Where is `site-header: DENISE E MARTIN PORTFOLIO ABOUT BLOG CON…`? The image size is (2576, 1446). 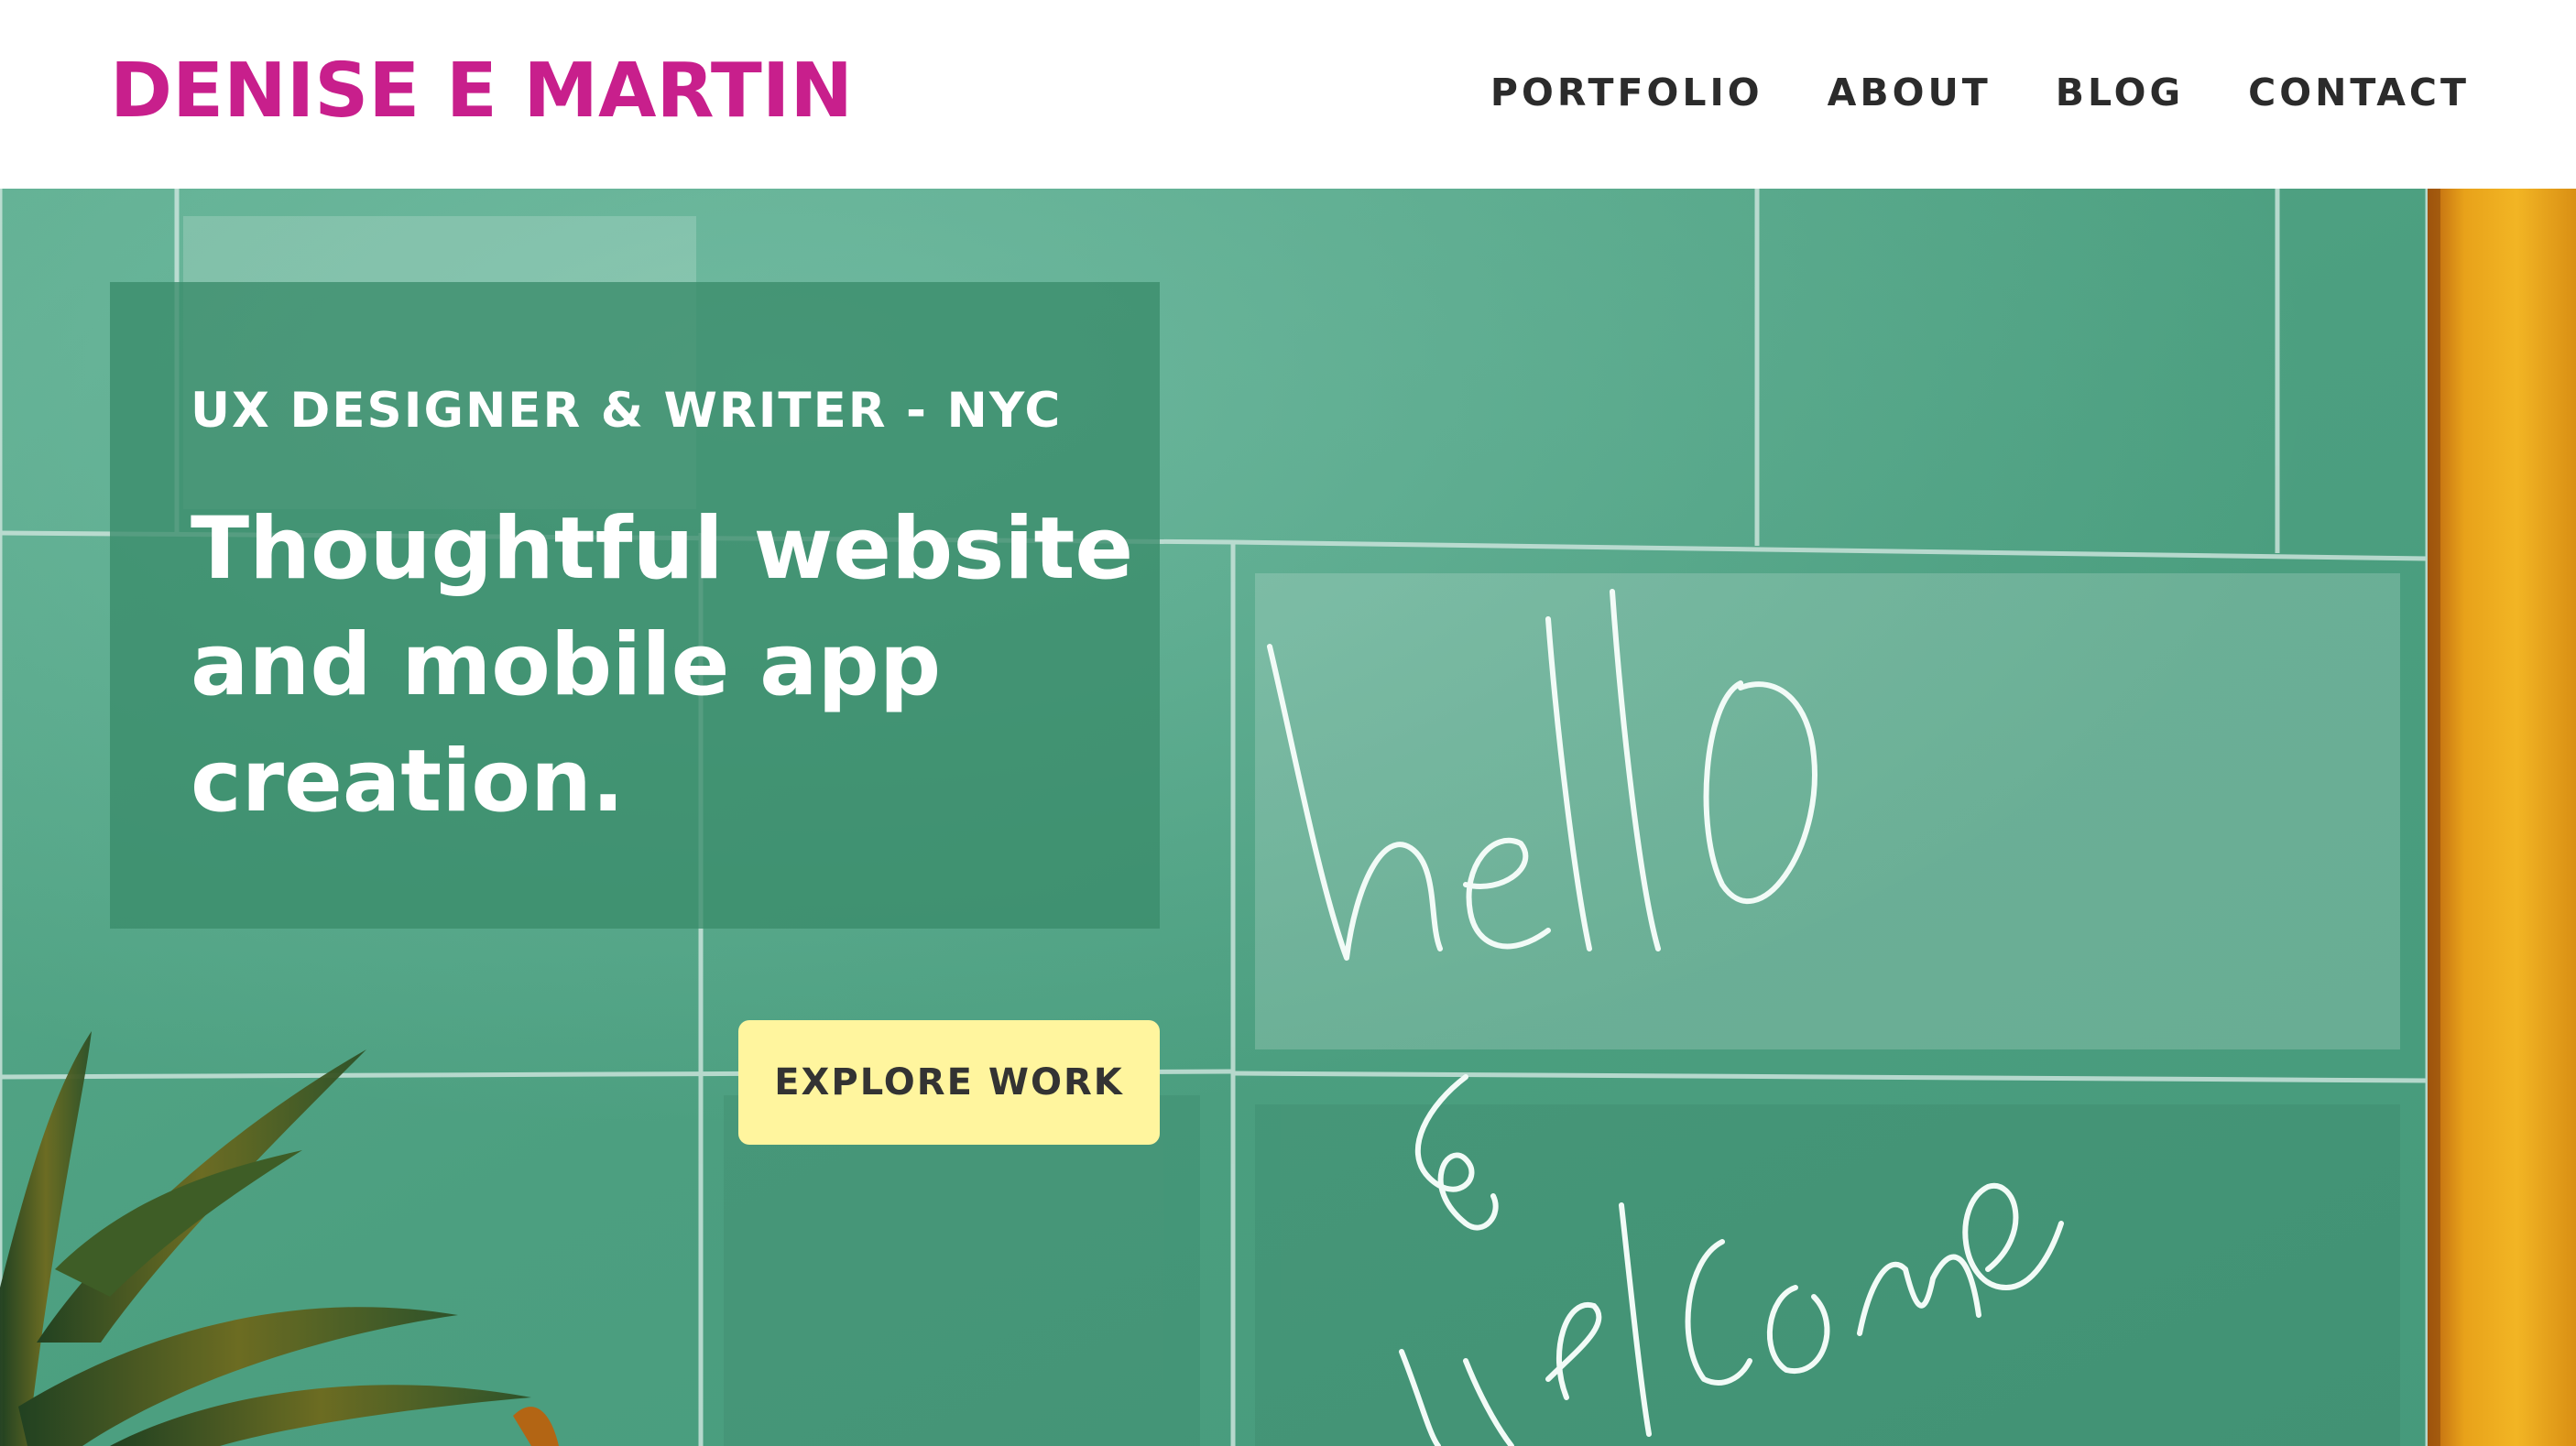
site-header: DENISE E MARTIN PORTFOLIO ABOUT BLOG CON… is located at coordinates (1288, 94).